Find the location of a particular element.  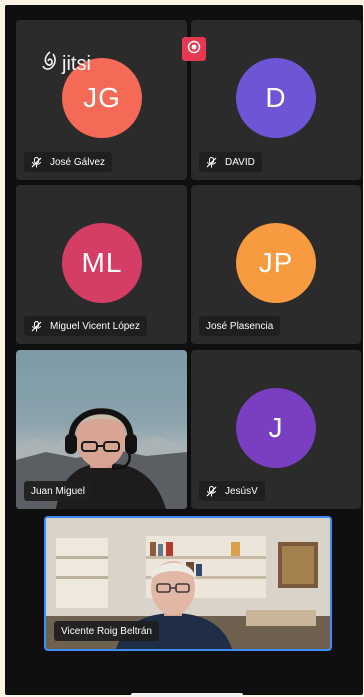

participant-name: José Gálvez is located at coordinates (78, 162).